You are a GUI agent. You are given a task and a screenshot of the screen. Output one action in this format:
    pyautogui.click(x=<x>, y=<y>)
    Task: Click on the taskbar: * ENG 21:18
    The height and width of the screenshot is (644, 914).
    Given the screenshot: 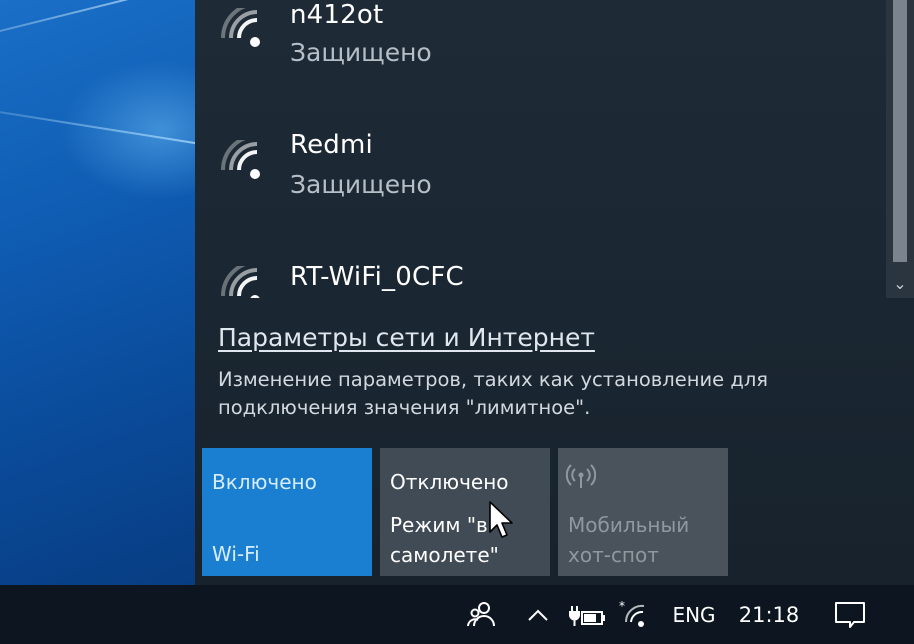 What is the action you would take?
    pyautogui.click(x=457, y=614)
    